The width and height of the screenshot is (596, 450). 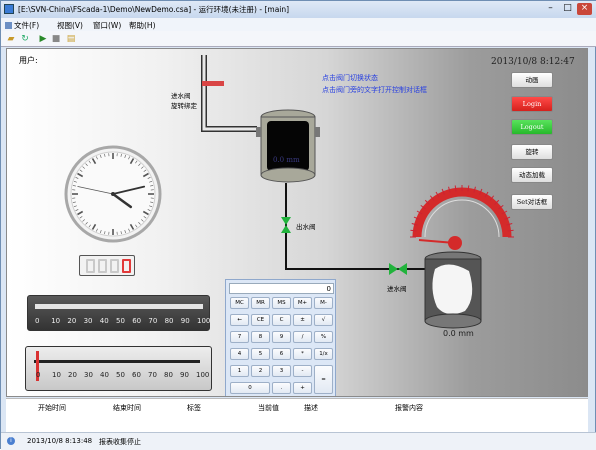 What do you see at coordinates (323, 320) in the screenshot?
I see `calc-key: √` at bounding box center [323, 320].